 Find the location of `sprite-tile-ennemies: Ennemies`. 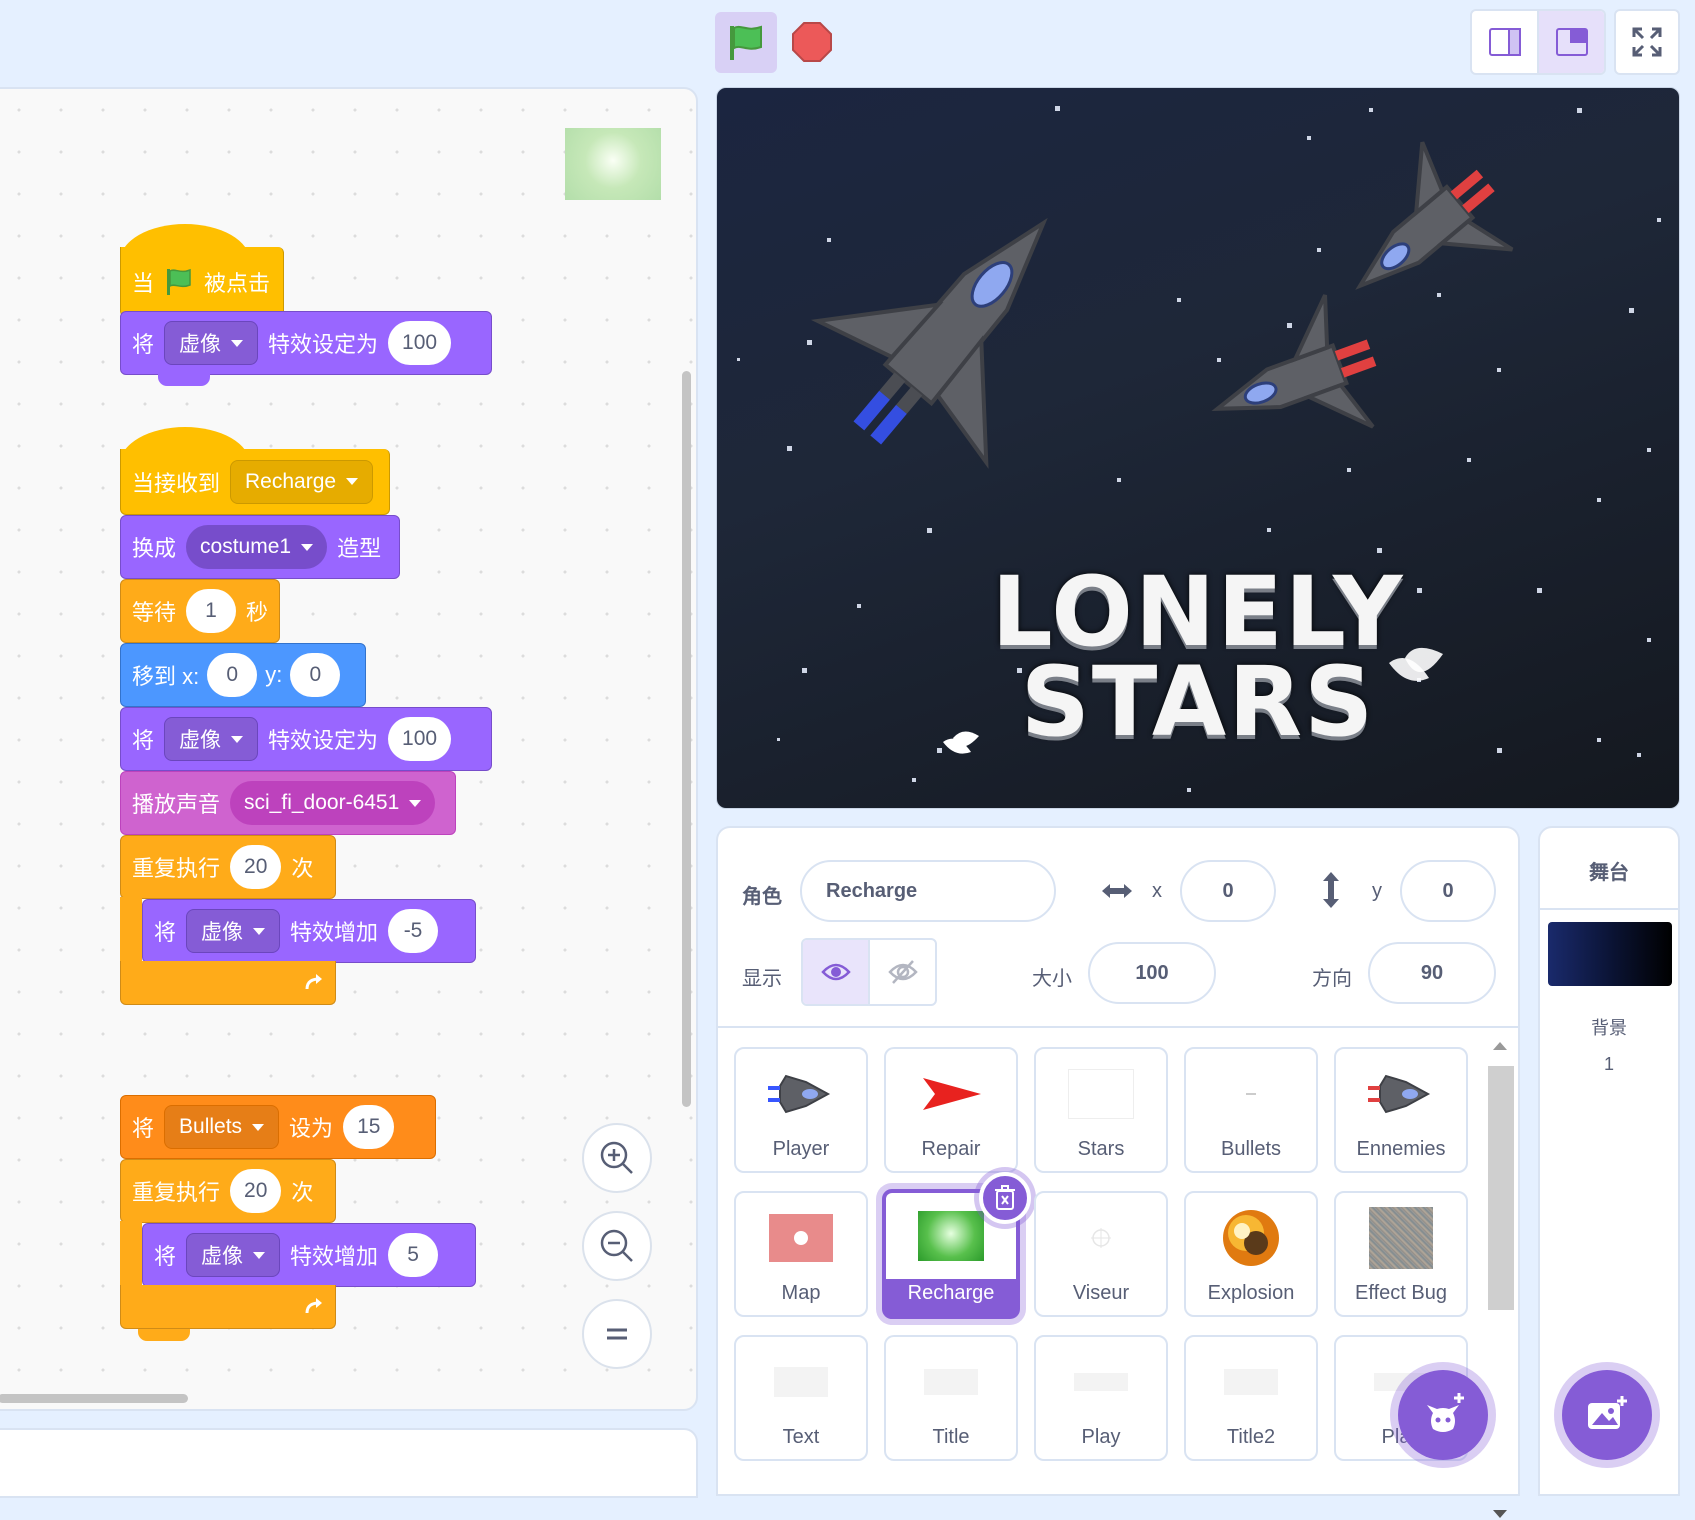

sprite-tile-ennemies: Ennemies is located at coordinates (1401, 1110).